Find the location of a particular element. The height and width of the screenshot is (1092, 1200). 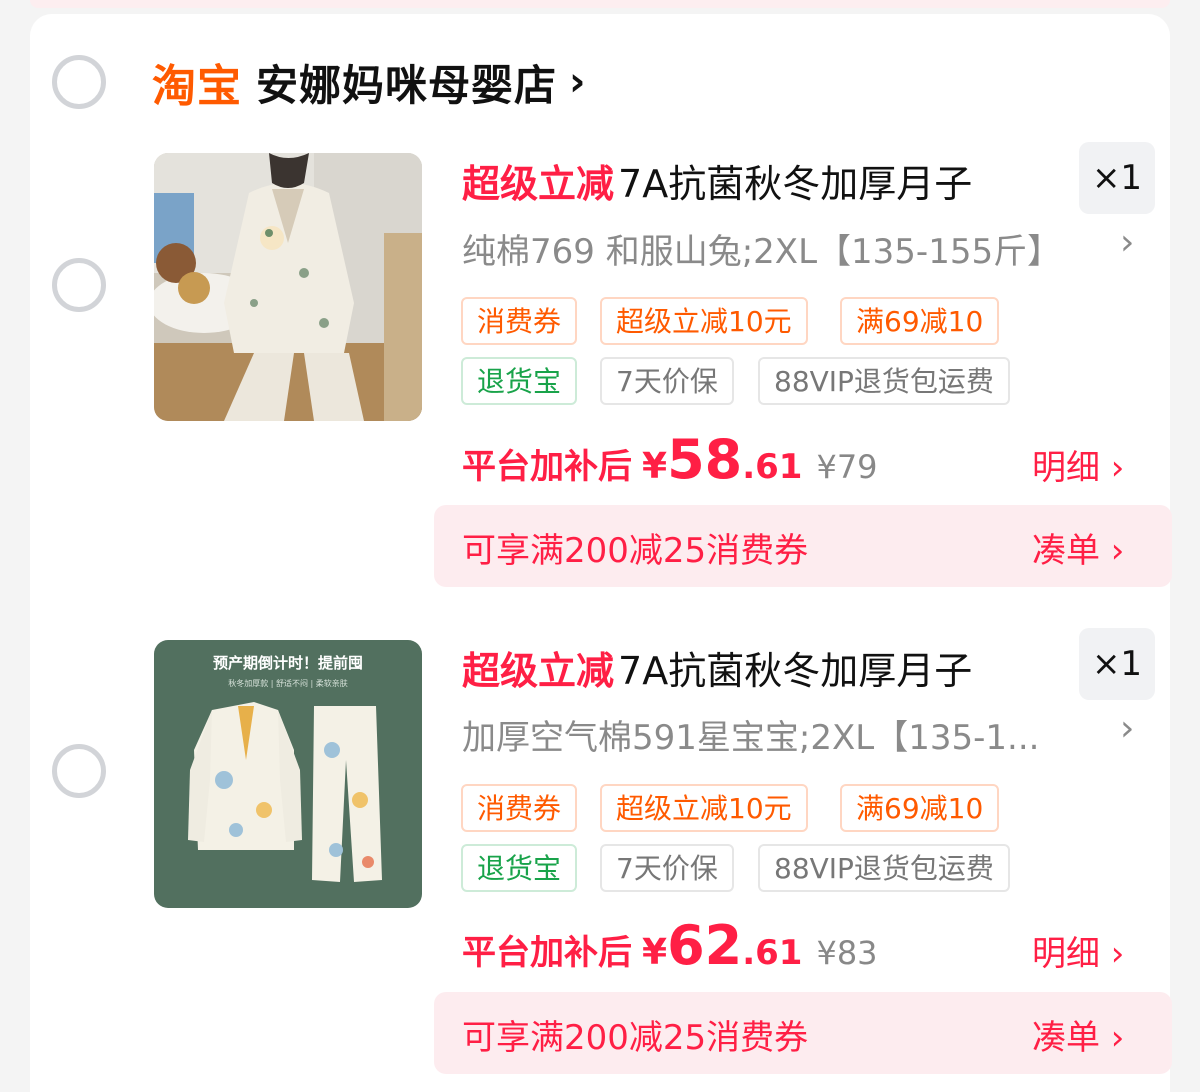

image-caption: 预产期倒计时！提前囤 is located at coordinates (288, 663).